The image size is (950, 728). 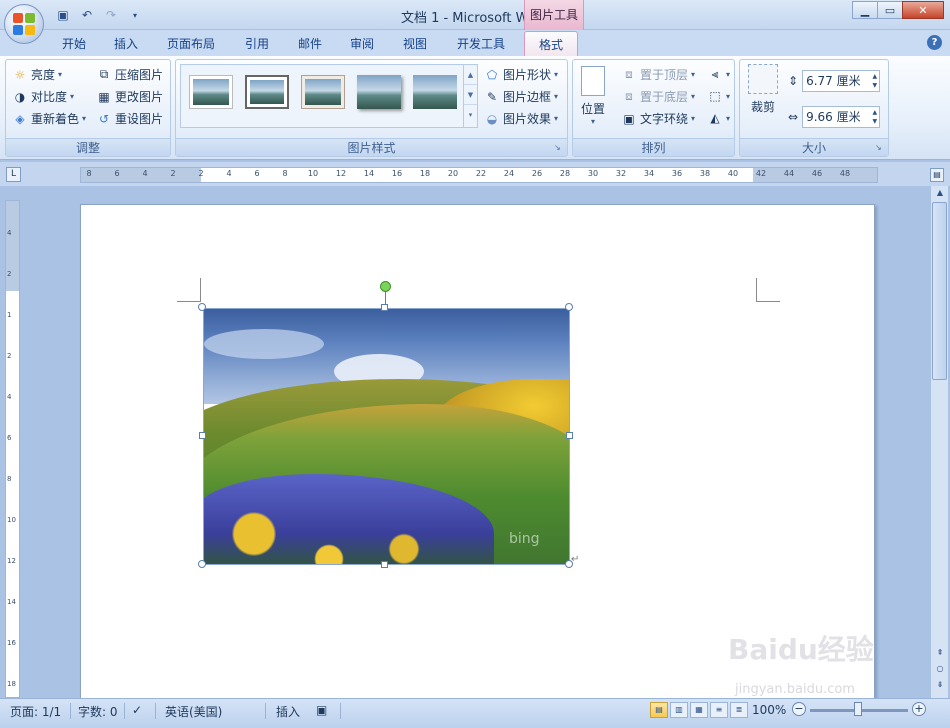 I want to click on zoom-in-icon: +, so click(x=919, y=709).